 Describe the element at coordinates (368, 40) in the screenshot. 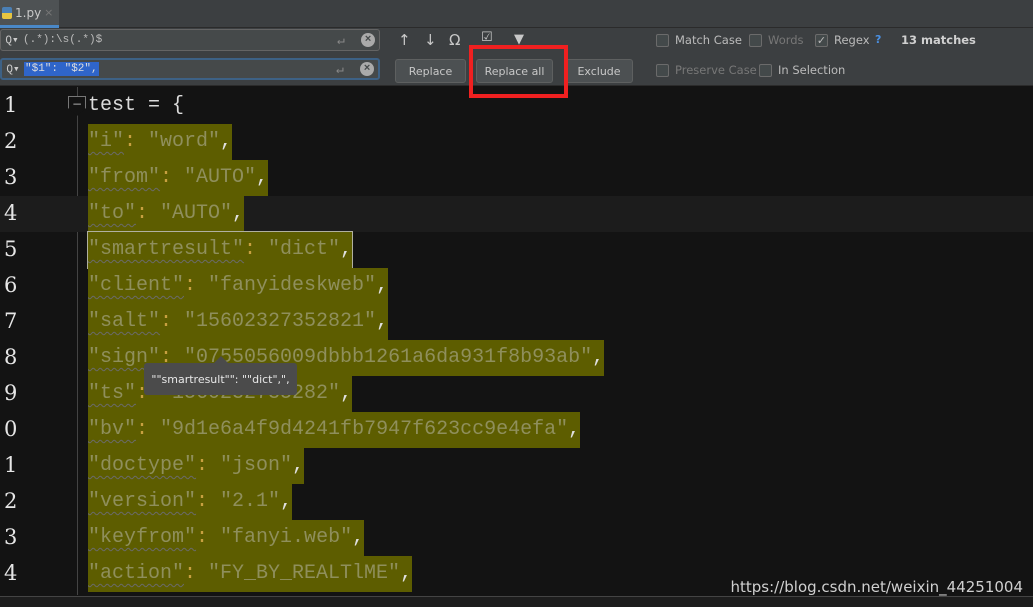

I see `clear-search-icon: ×` at that location.